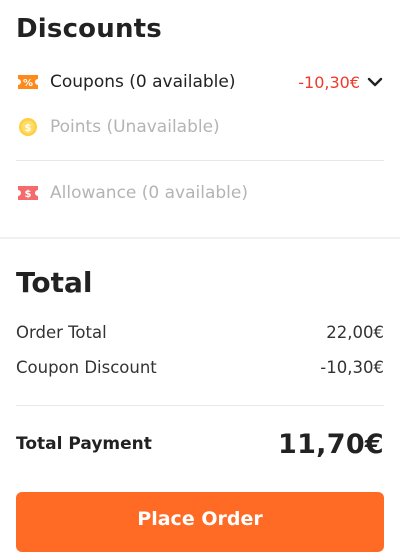 This screenshot has height=552, width=400. Describe the element at coordinates (149, 193) in the screenshot. I see `allowance-label: Allowance (0 available)` at that location.